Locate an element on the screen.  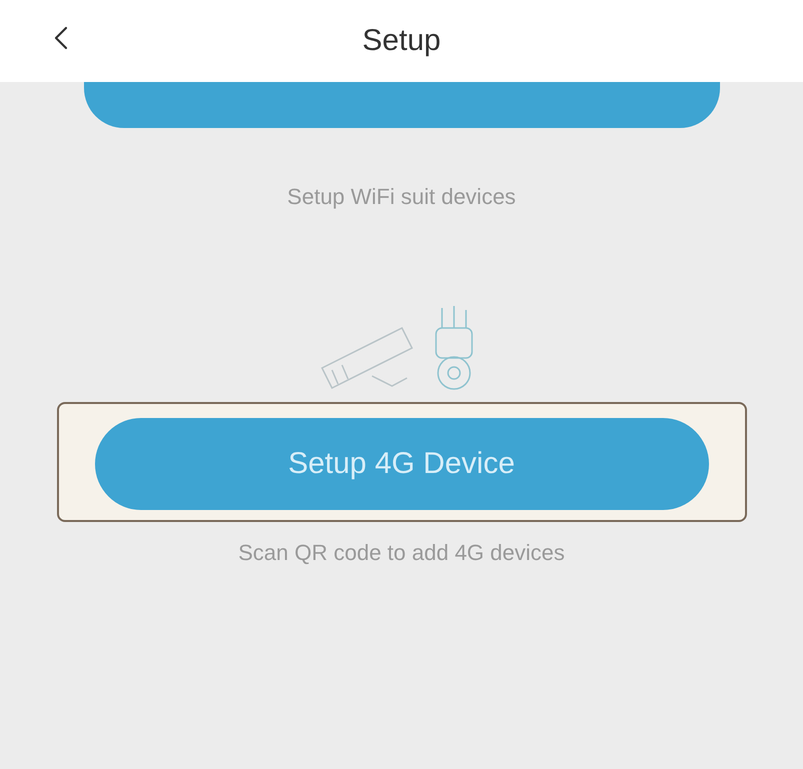
setup-4g-button: Setup 4G Device is located at coordinates (401, 464).